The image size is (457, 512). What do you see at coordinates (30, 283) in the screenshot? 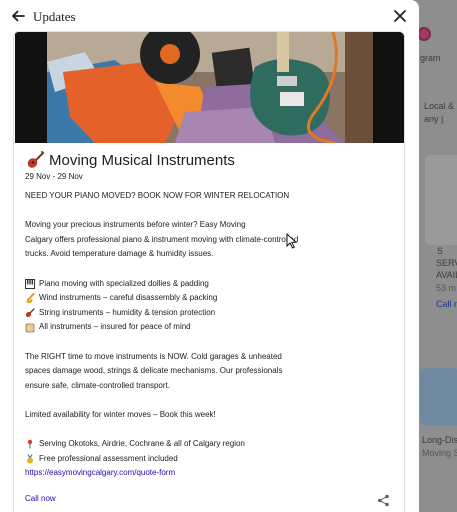
I see `piano-icon` at bounding box center [30, 283].